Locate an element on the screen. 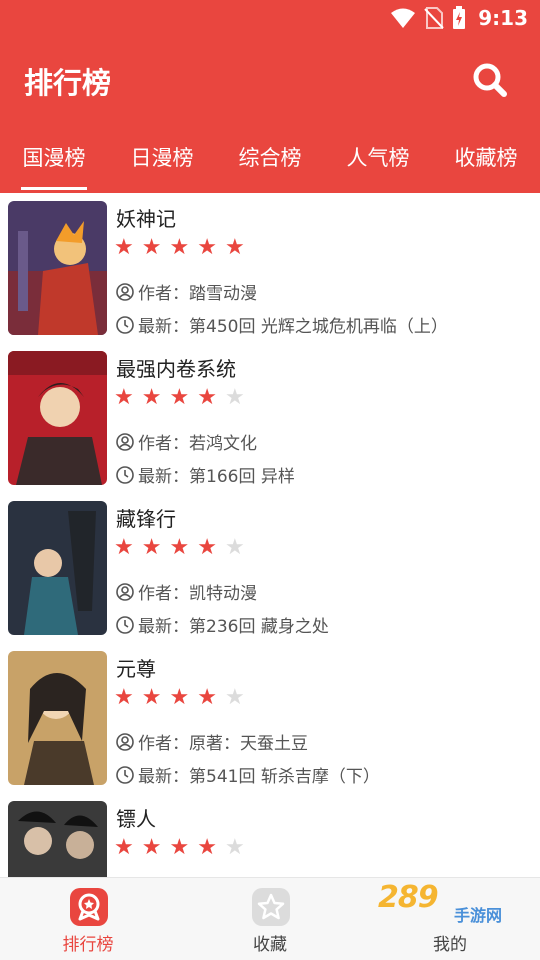  watermark-subtext: 手游网 is located at coordinates (478, 915).